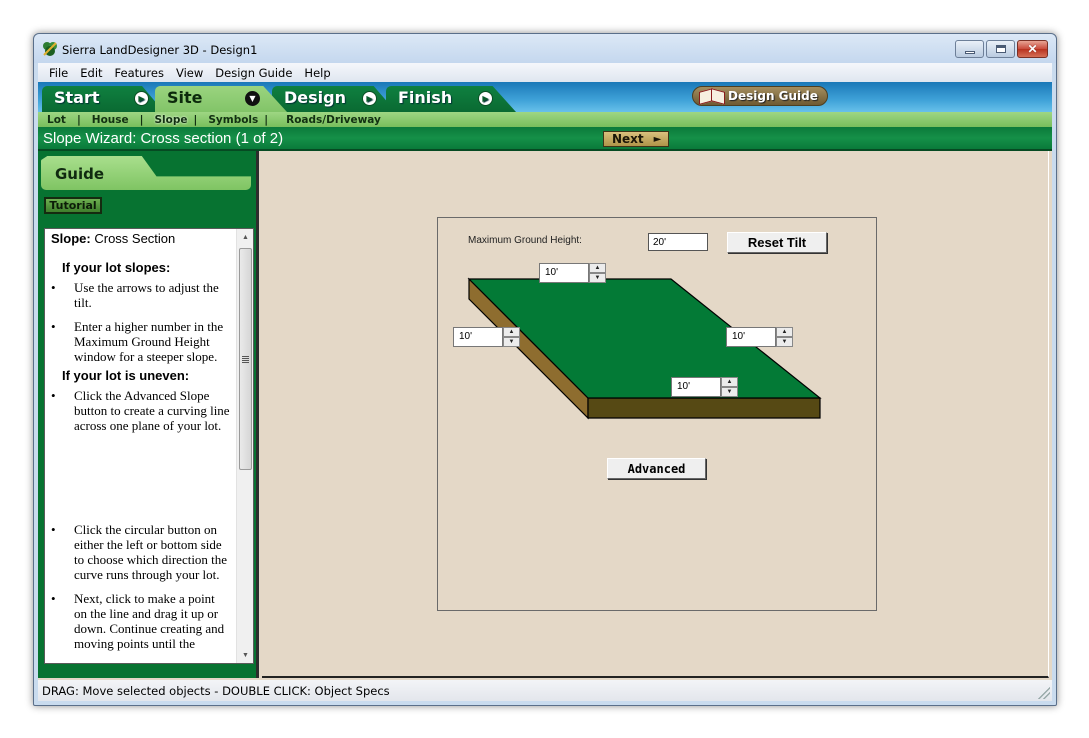  I want to click on lot-side-front, so click(704, 408).